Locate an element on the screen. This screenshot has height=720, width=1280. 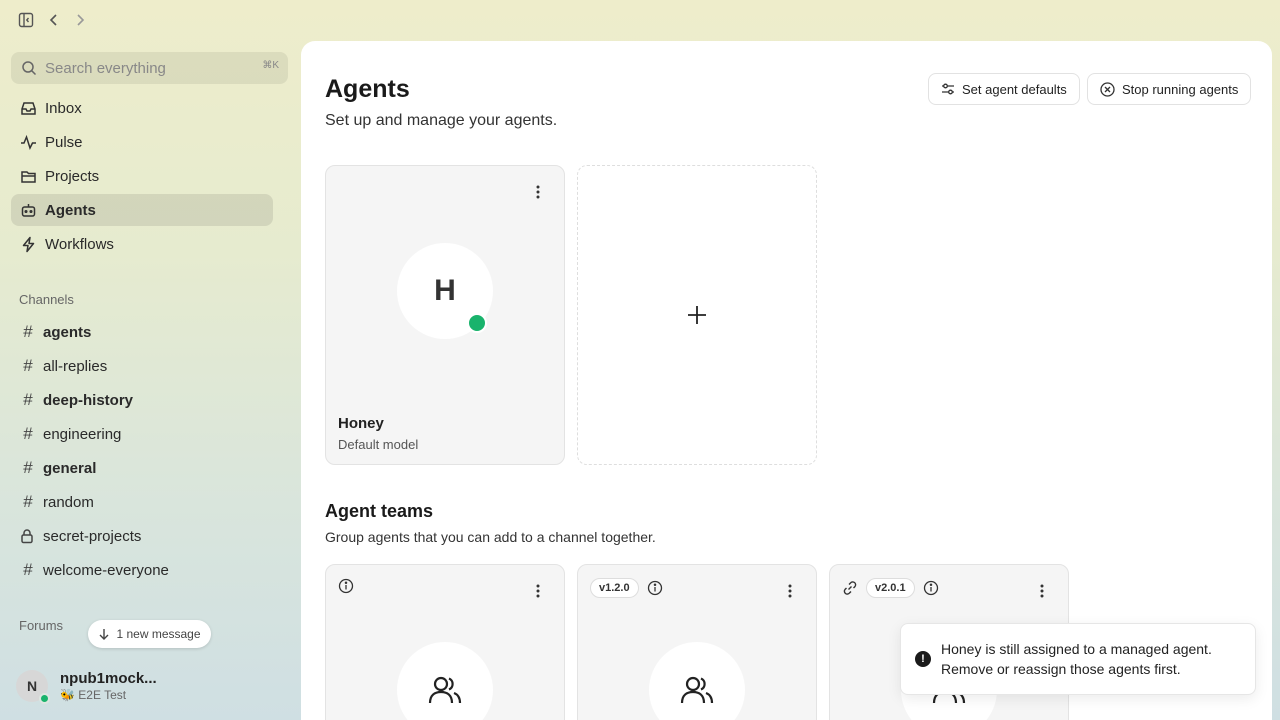
bolt-icon is located at coordinates (28, 244).